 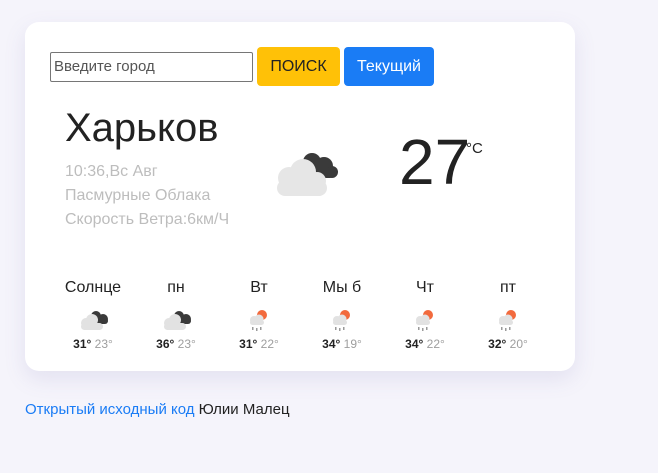 I want to click on forecast-day: Солнце 31° 23°, so click(x=93, y=315).